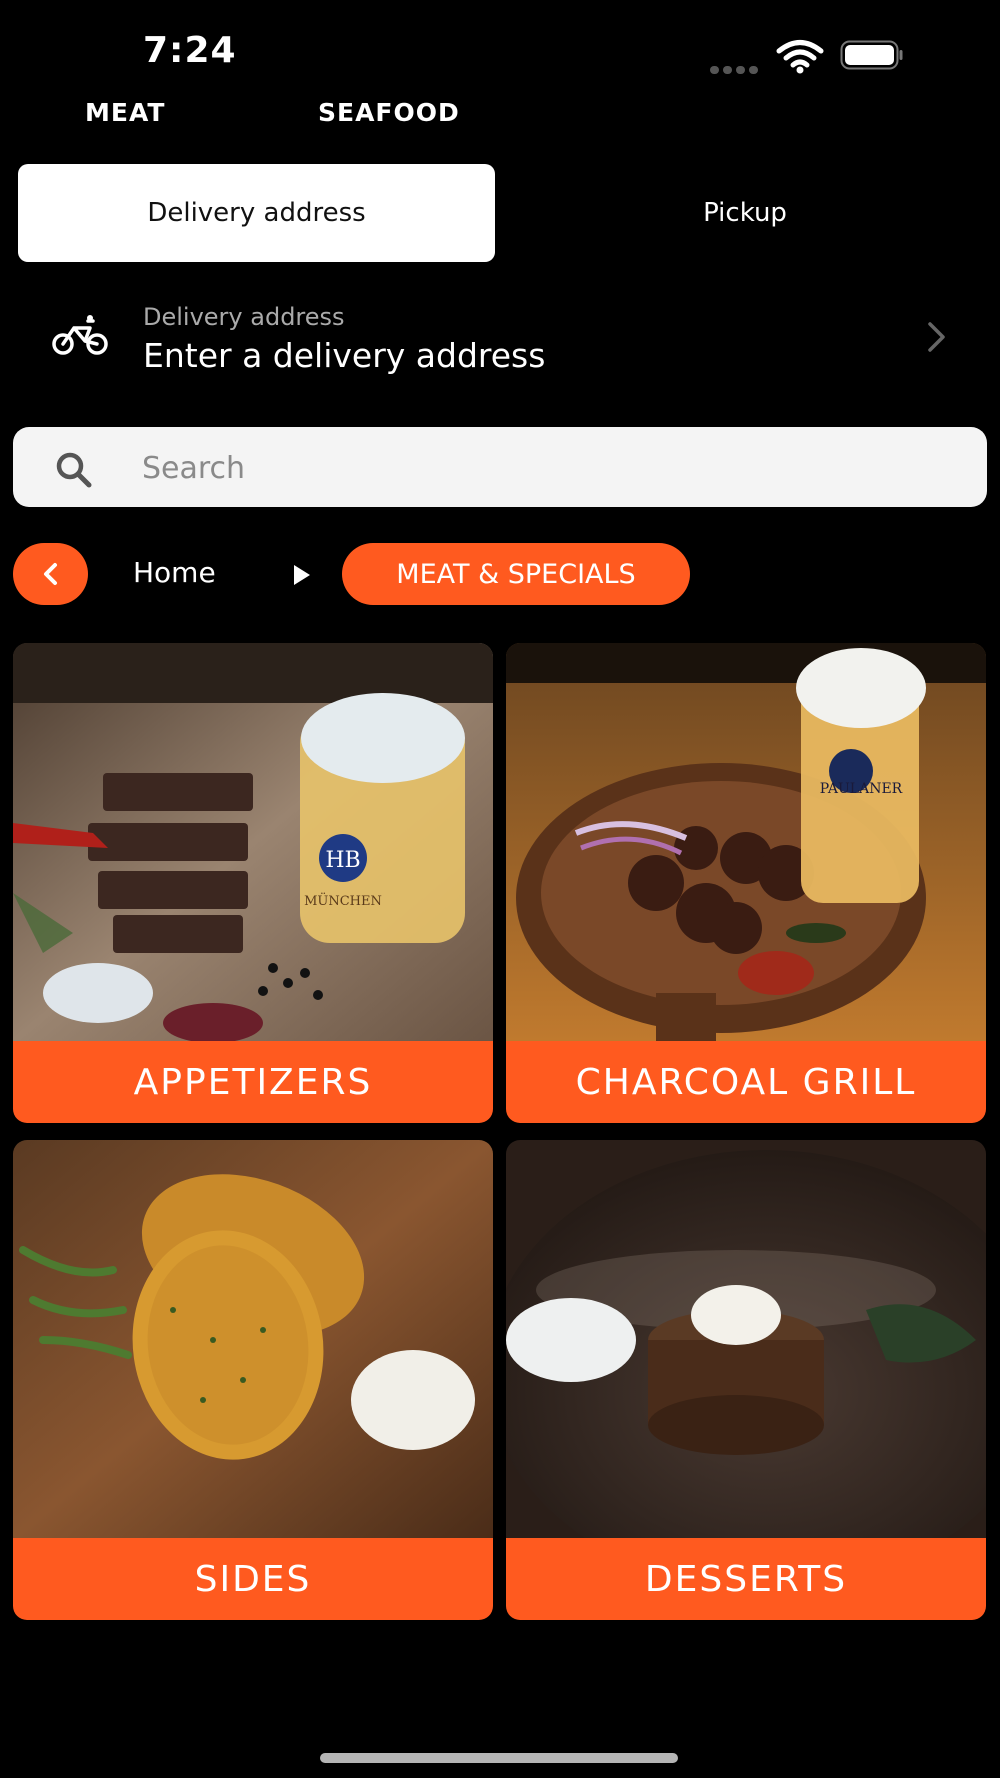 The height and width of the screenshot is (1778, 1000). What do you see at coordinates (516, 574) in the screenshot?
I see `breadcrumb-current: MEAT & SPECIALS` at bounding box center [516, 574].